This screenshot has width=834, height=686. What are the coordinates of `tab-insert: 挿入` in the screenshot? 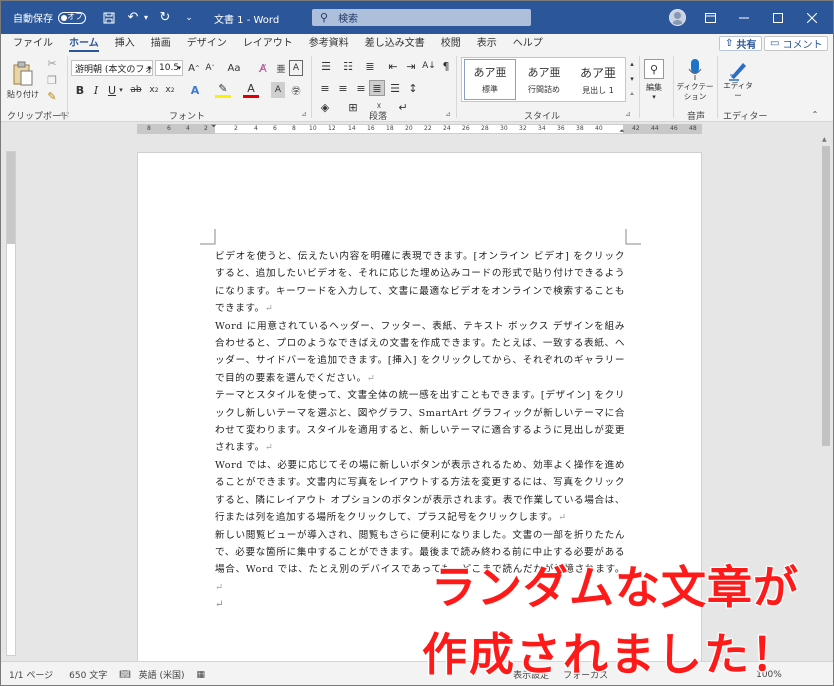 It's located at (125, 43).